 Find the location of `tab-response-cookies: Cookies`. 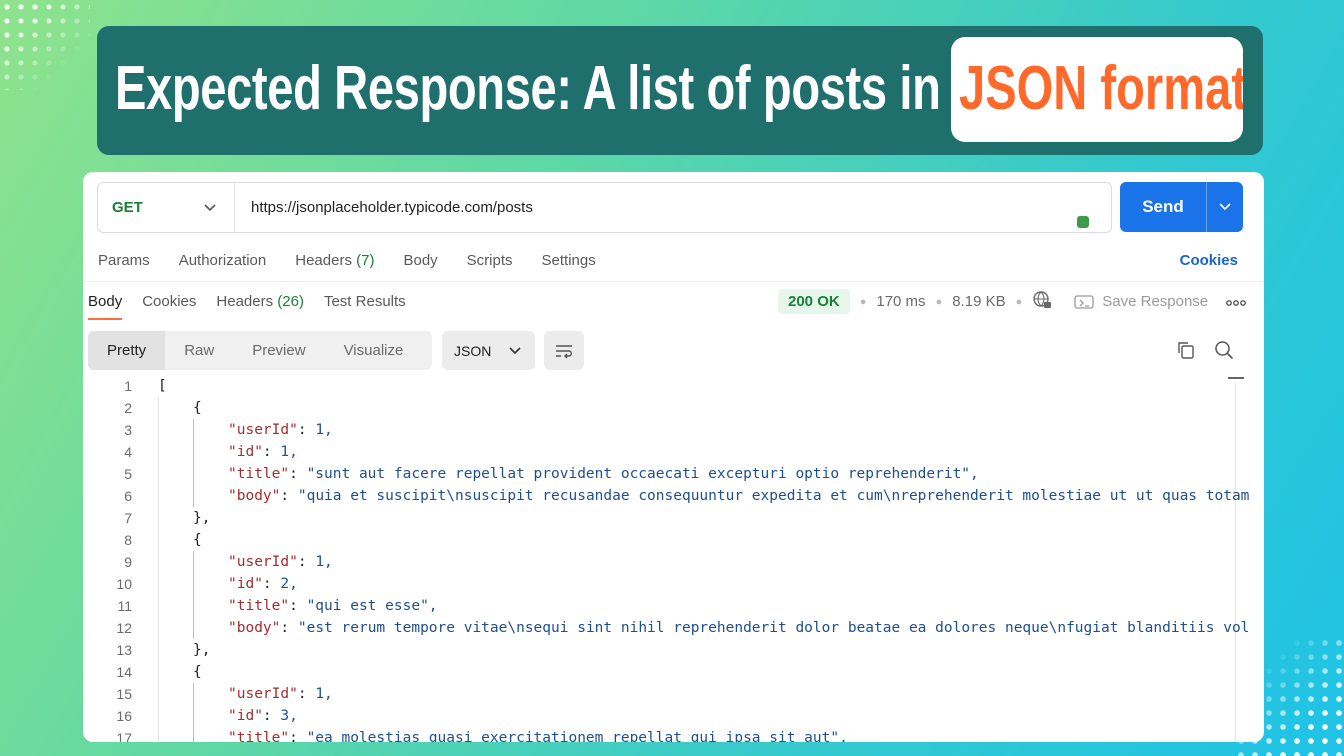

tab-response-cookies: Cookies is located at coordinates (169, 301).